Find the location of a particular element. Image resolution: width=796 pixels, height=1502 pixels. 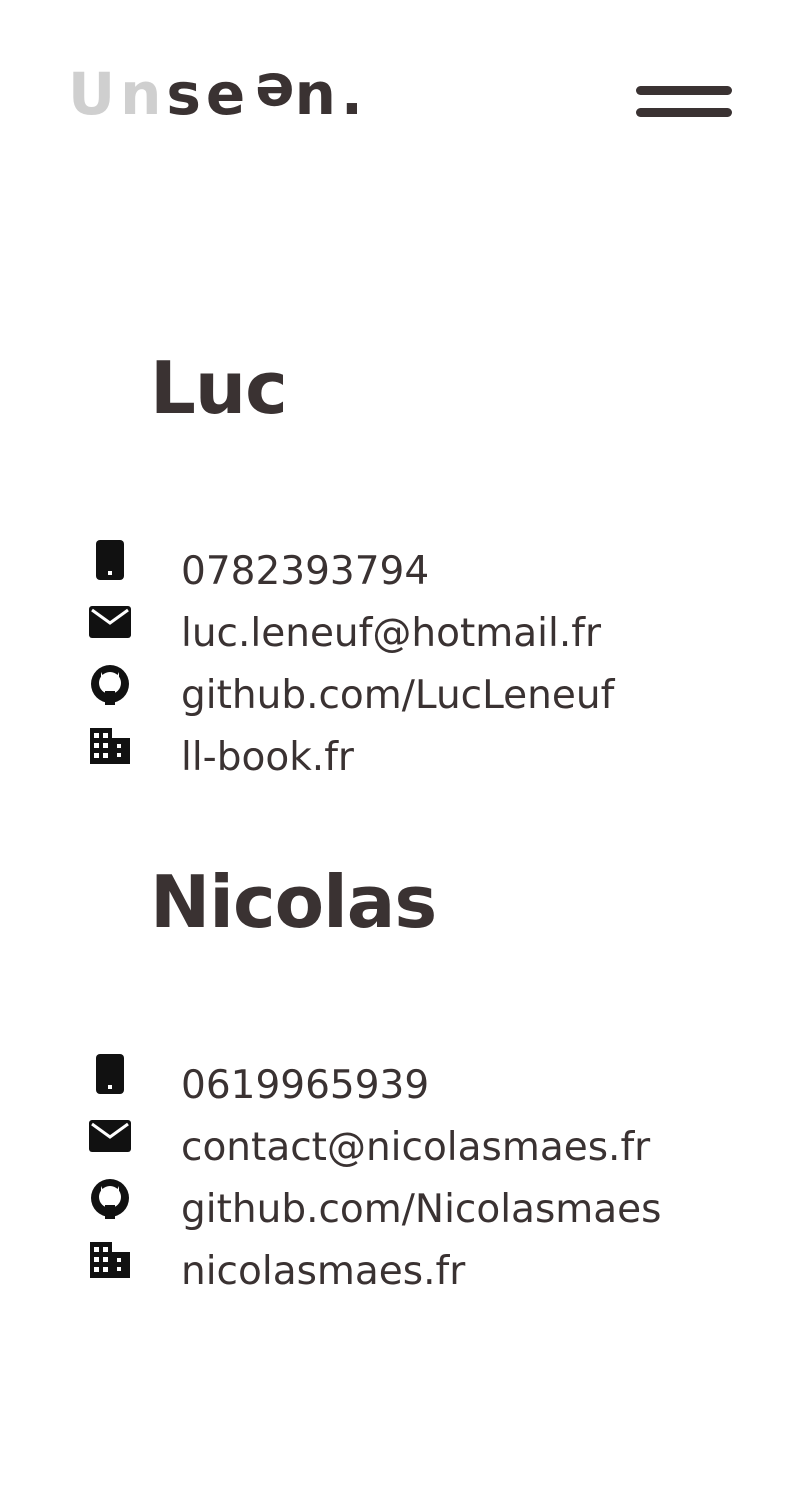

logo-part-flipped: e is located at coordinates (272, 94).